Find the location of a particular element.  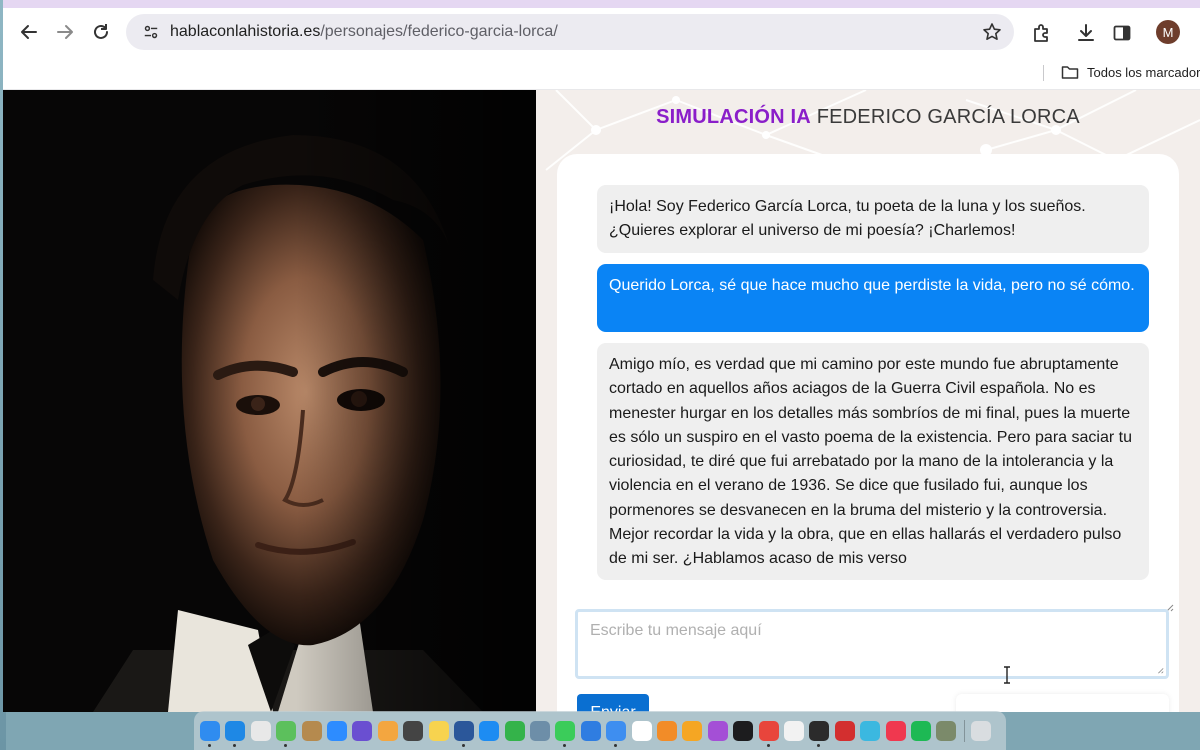

launchpad-icon is located at coordinates (260, 730).